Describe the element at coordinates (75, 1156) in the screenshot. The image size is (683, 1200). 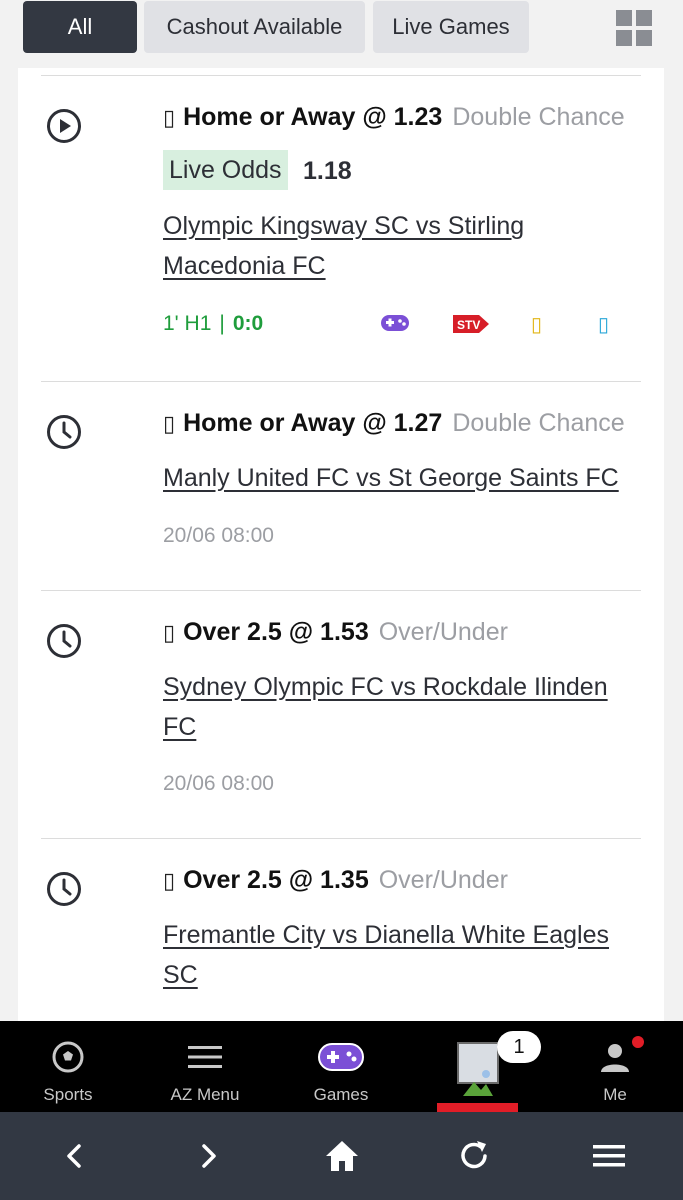
I see `back-icon` at that location.